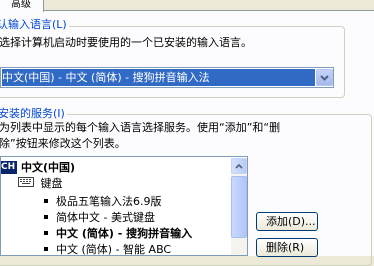 This screenshot has width=374, height=266. Describe the element at coordinates (126, 42) in the screenshot. I see `default-language-description: 选择计算机启动时要使用的一个已安装的输入语言。` at that location.